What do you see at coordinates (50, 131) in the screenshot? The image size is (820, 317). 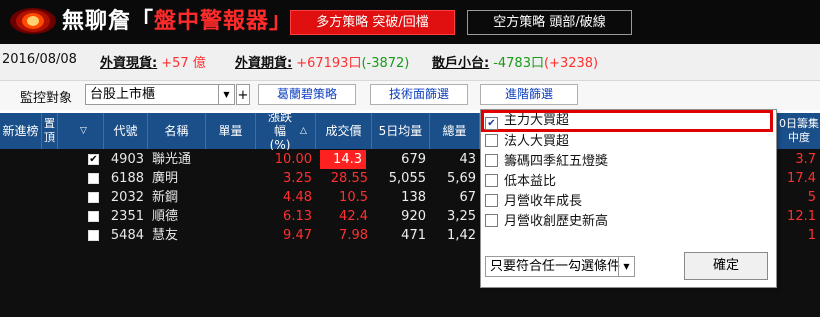 I see `col-pin: 置頂` at bounding box center [50, 131].